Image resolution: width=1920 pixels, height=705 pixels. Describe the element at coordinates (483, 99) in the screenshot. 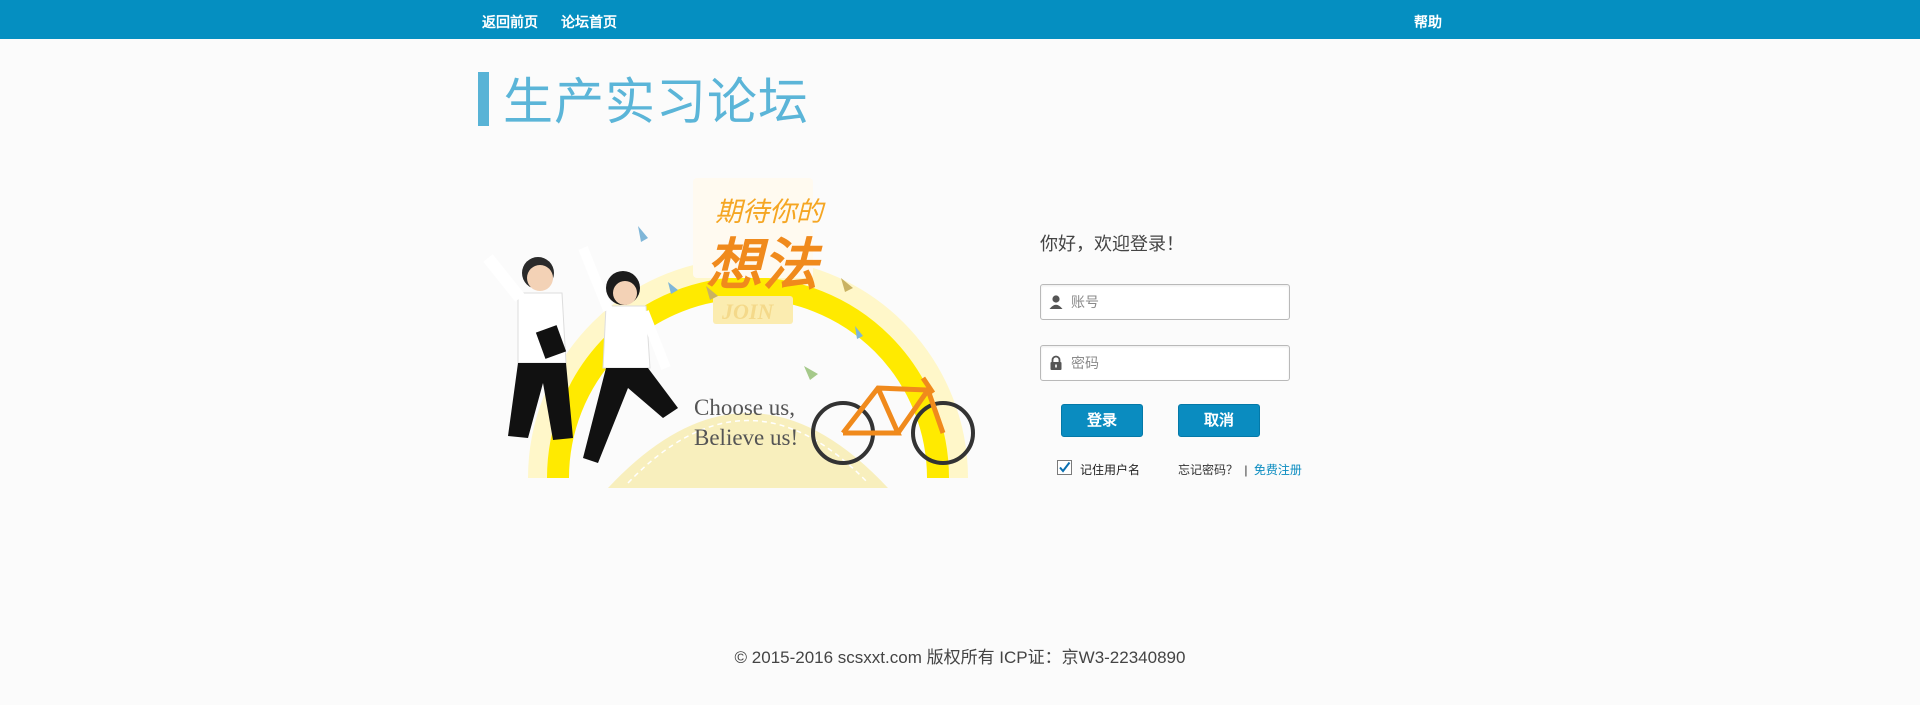

I see `title-accent-bar` at that location.